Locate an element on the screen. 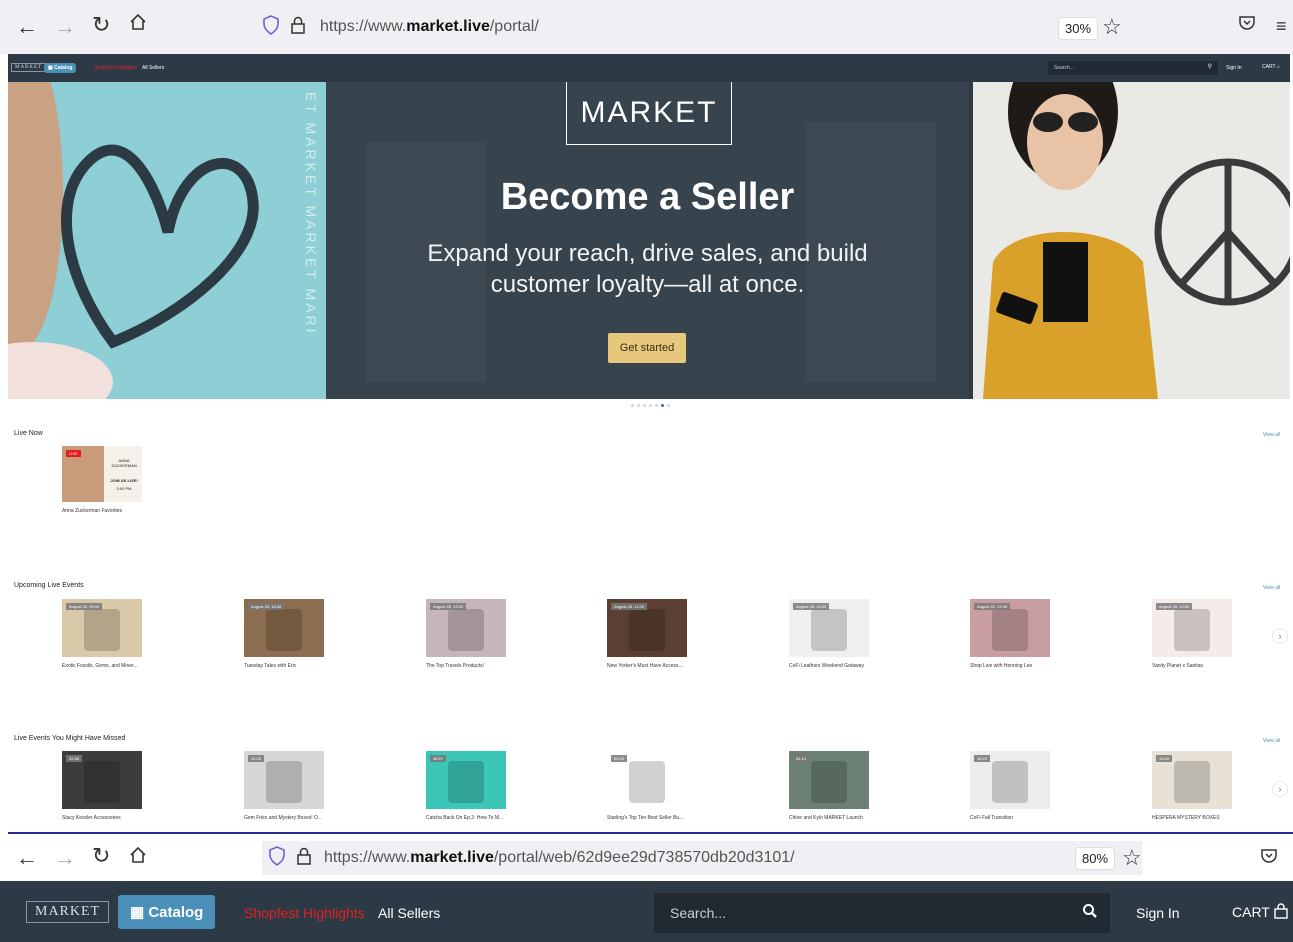 This screenshot has height=942, width=1293. event-thumbnail: 45:21 is located at coordinates (466, 780).